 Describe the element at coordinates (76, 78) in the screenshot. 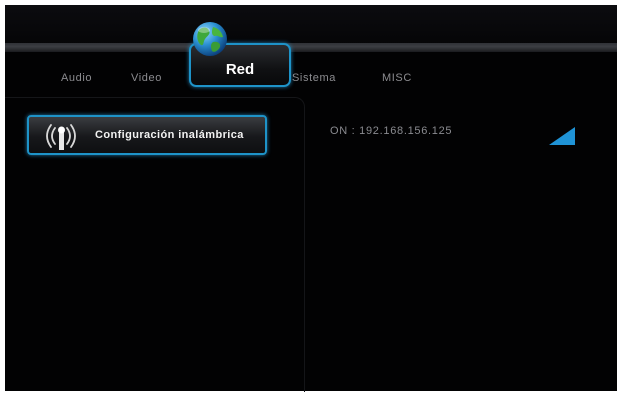

I see `tab-audio: Audio` at that location.